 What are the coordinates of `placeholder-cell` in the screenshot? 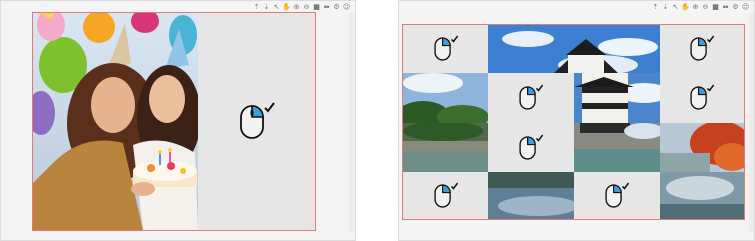 It's located at (256, 121).